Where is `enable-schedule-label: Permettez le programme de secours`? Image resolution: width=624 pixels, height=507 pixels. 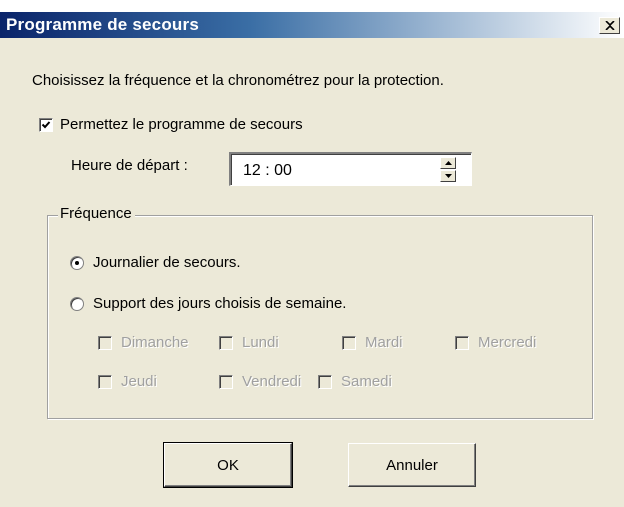
enable-schedule-label: Permettez le programme de secours is located at coordinates (181, 124).